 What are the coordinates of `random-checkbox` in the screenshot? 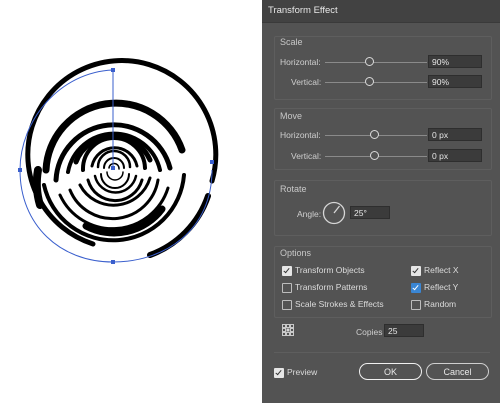 It's located at (416, 305).